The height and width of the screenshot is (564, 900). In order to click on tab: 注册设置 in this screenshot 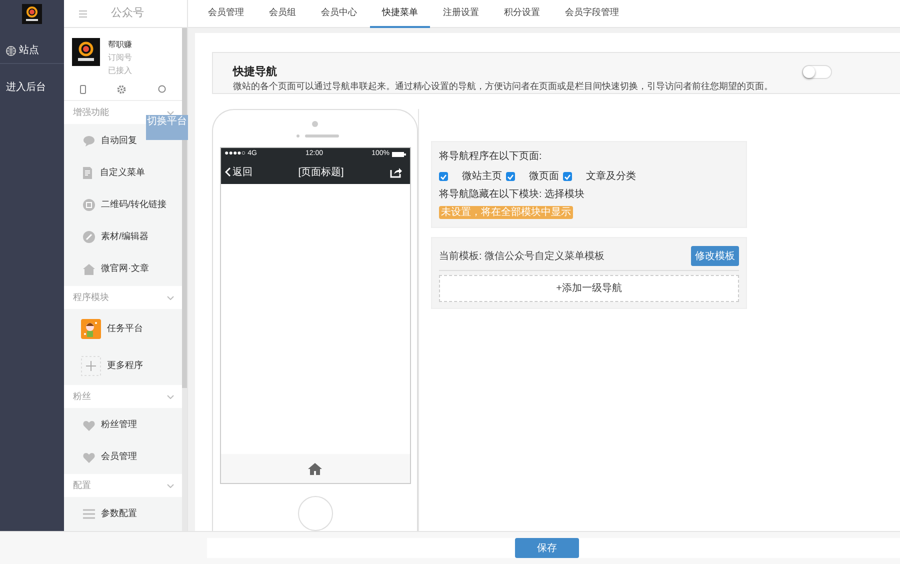, I will do `click(461, 14)`.